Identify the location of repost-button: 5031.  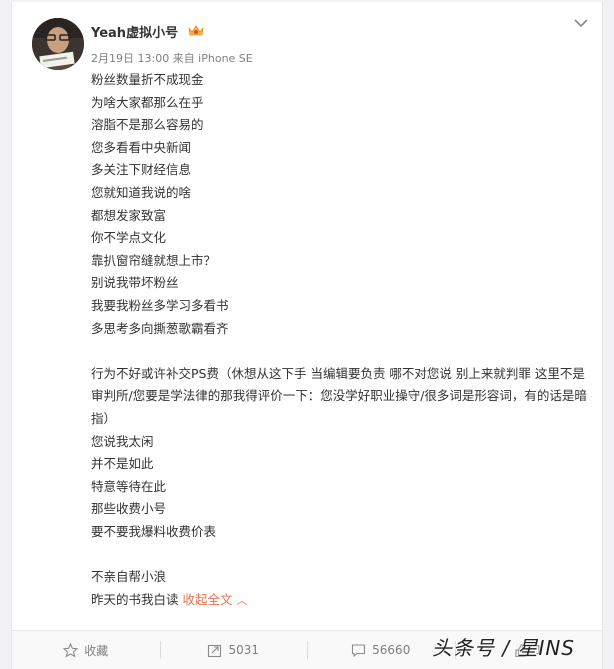
(233, 650).